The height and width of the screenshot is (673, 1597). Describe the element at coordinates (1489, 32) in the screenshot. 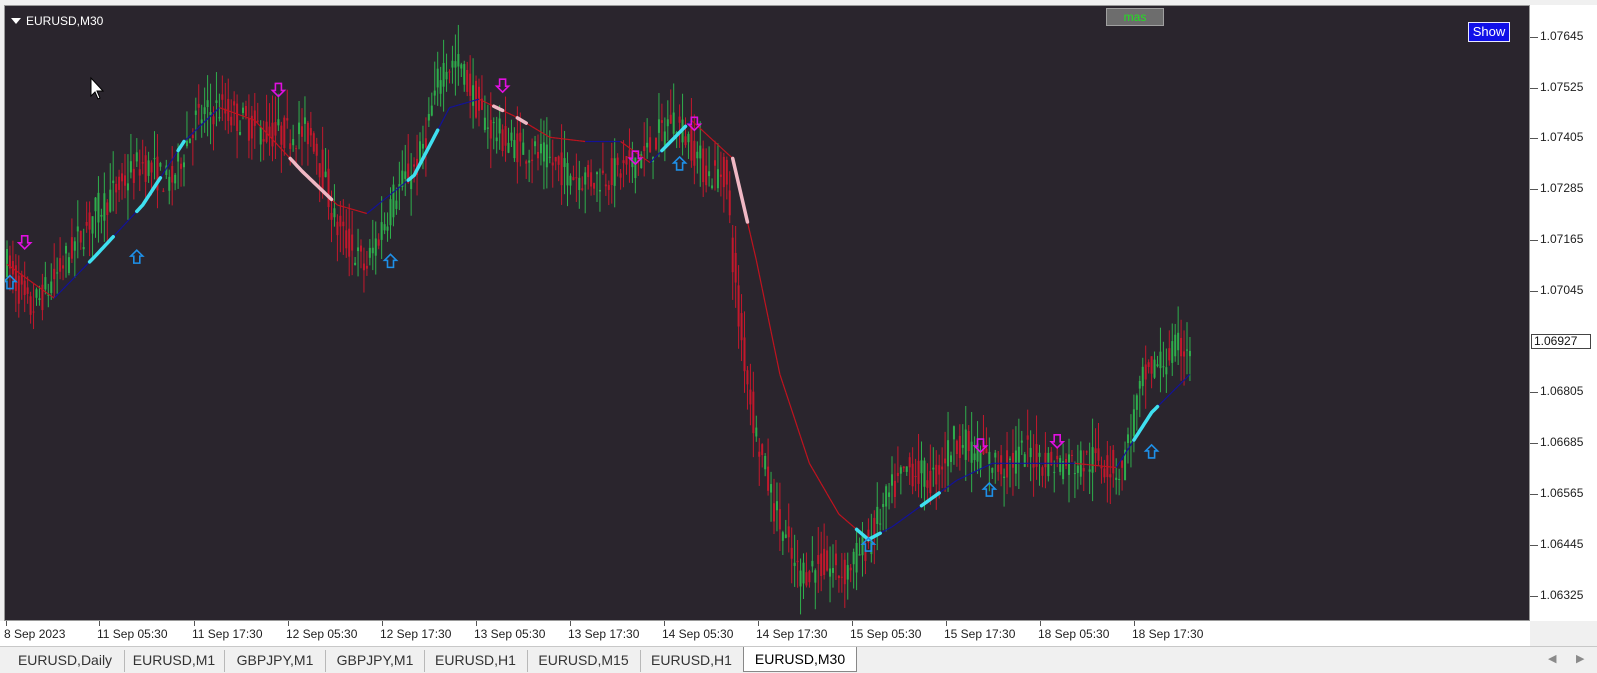

I see `show-button: Show` at that location.